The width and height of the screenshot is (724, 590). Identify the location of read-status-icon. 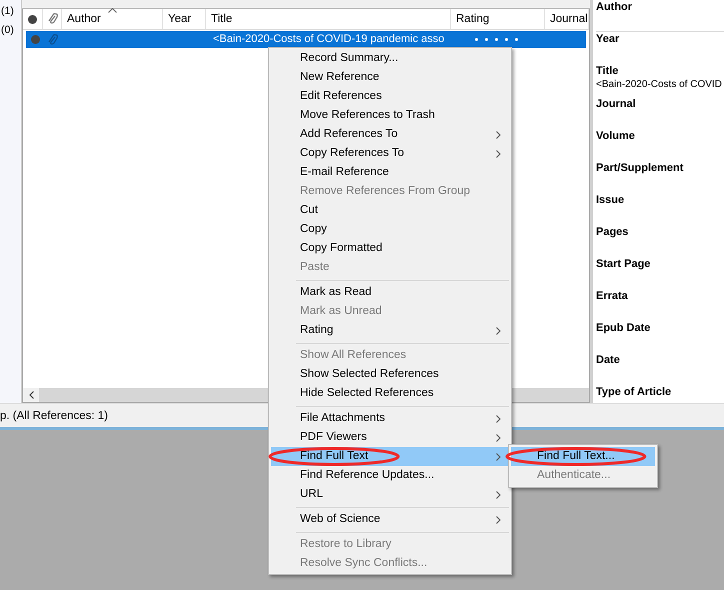
(32, 19).